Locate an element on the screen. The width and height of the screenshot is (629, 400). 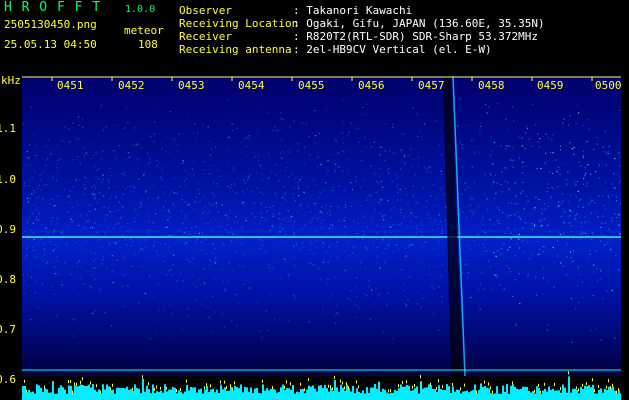
x-tick-0453: 0453 is located at coordinates (191, 85).